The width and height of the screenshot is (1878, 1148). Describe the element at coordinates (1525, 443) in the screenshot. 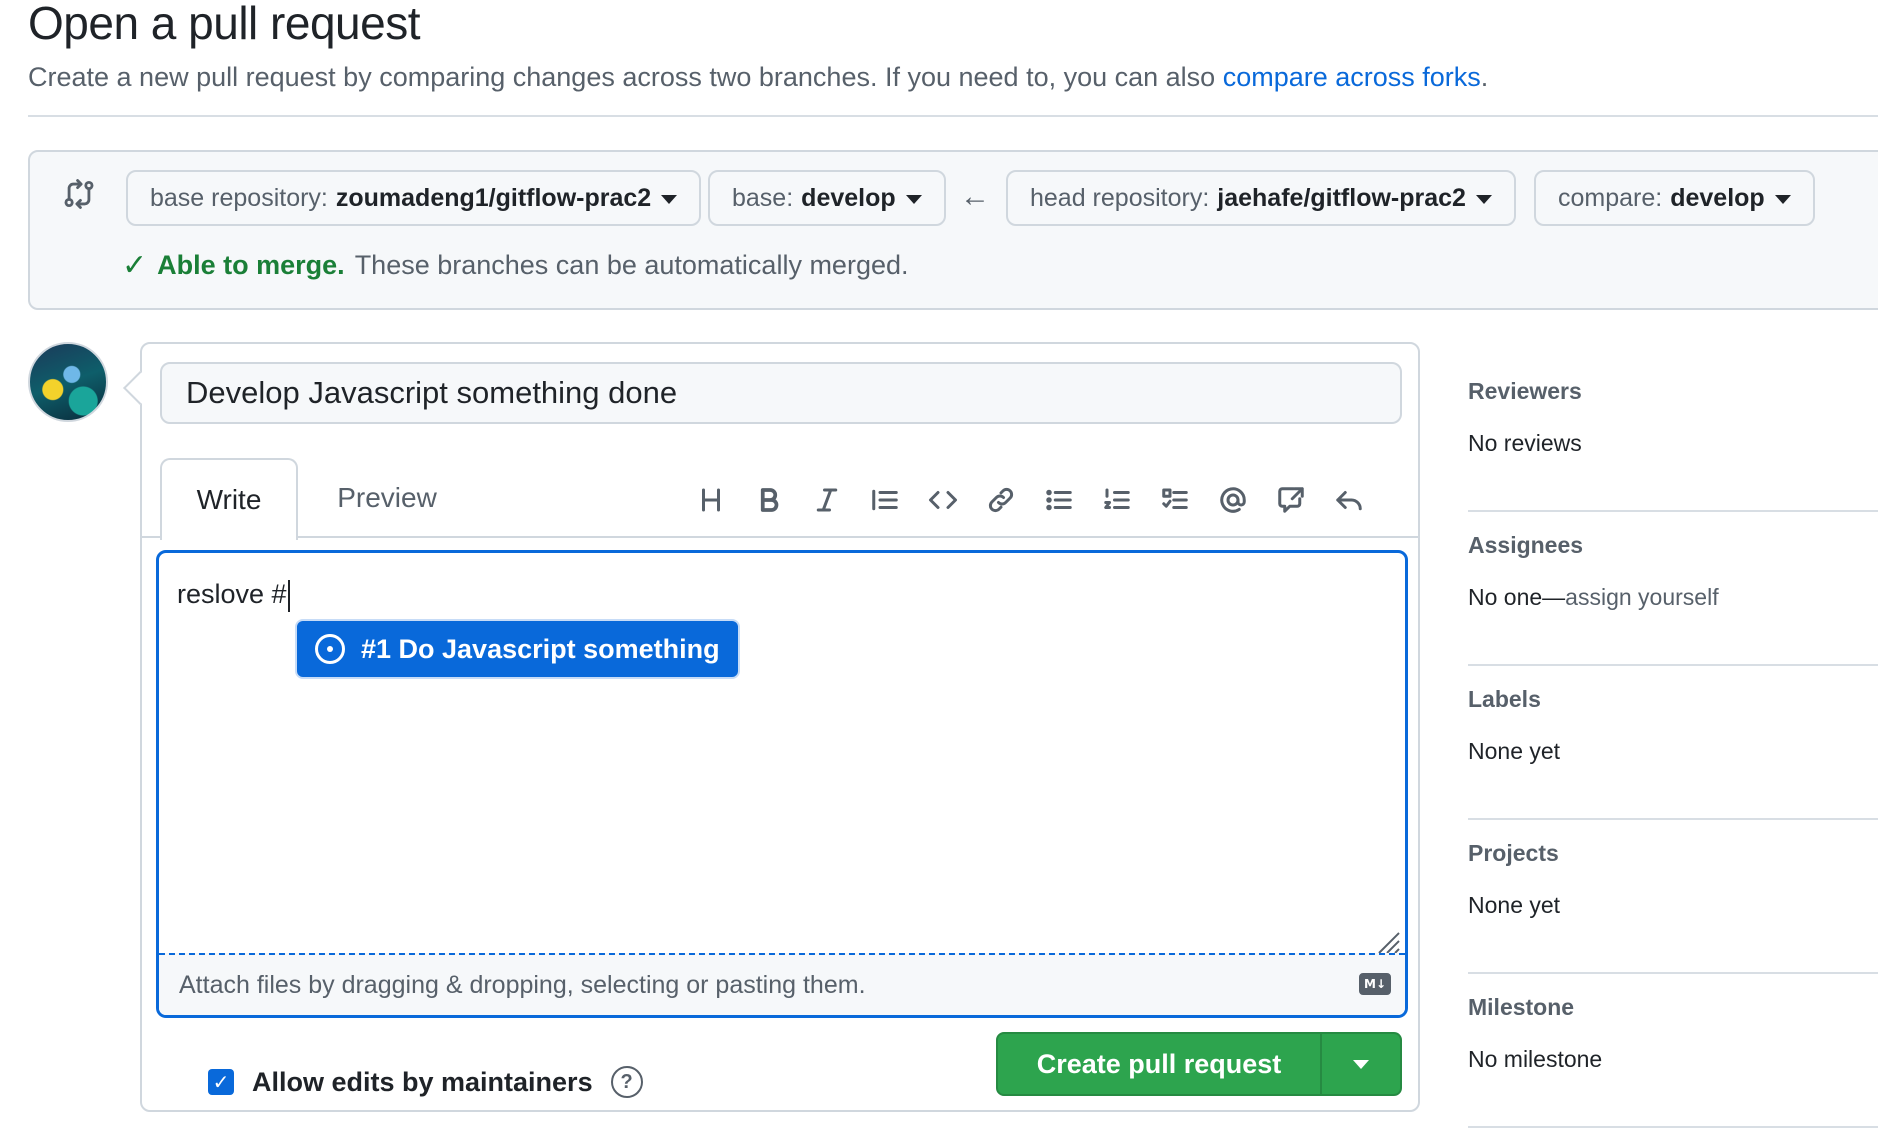

I see `sidebar-value-reviewers: No reviews` at that location.